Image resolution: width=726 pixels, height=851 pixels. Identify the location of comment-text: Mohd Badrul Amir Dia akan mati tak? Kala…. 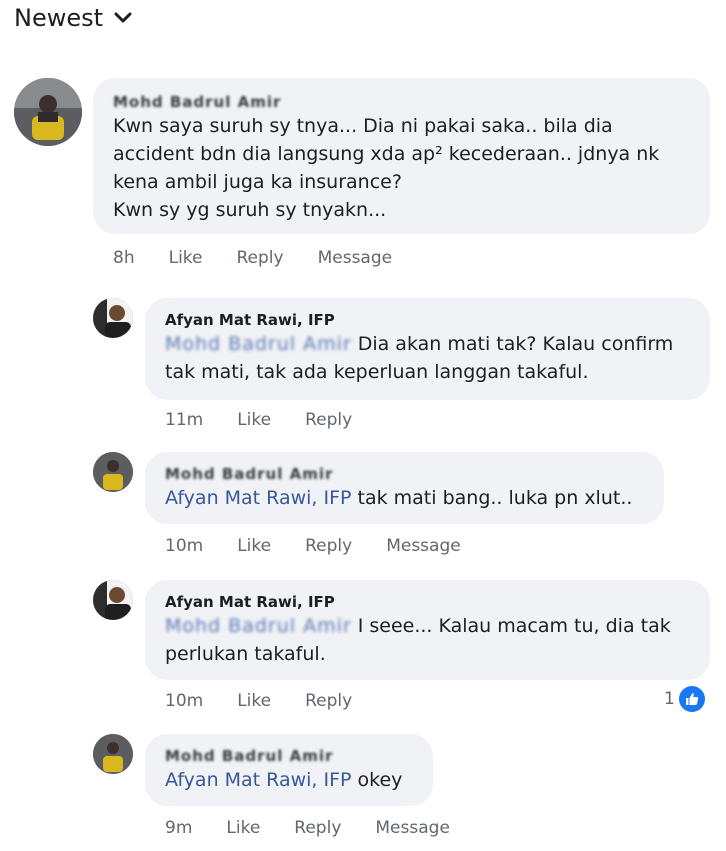
(419, 358).